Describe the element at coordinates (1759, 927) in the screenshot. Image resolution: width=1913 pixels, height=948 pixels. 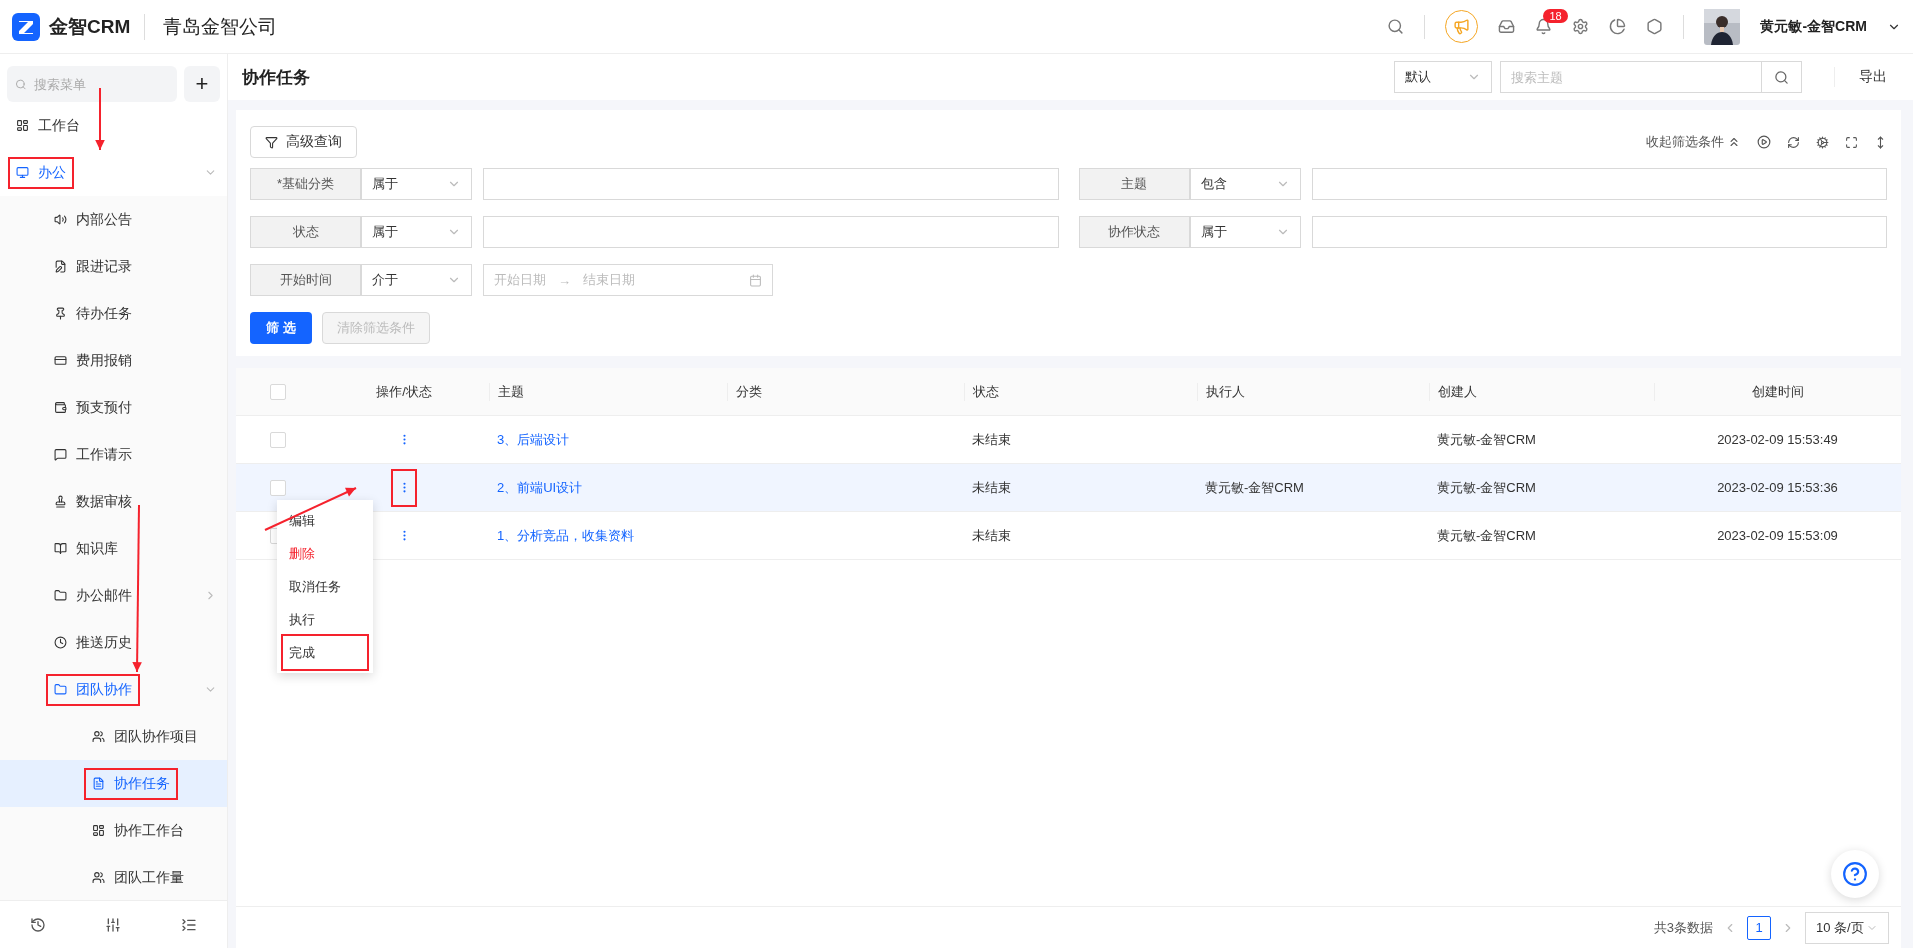
I see `page-button: 1` at that location.